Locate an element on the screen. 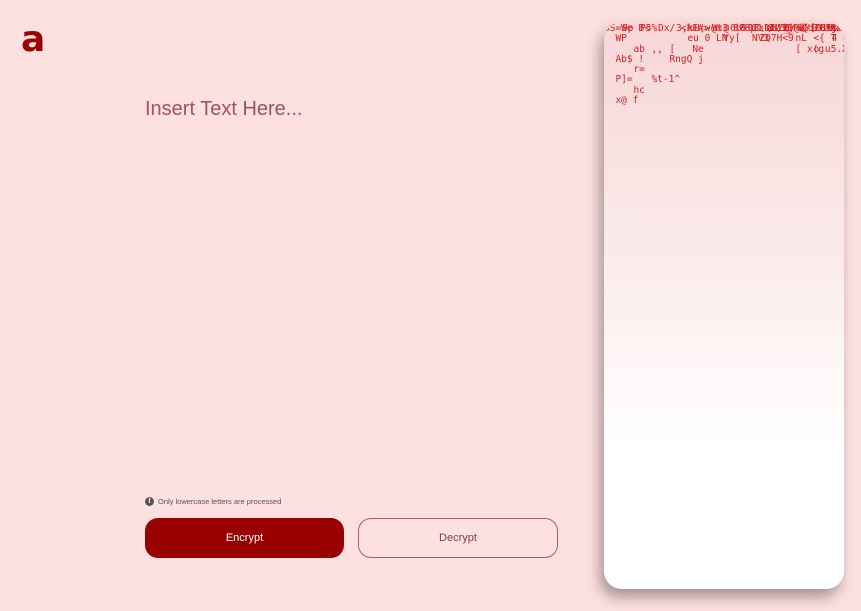  decrypt-button: Decrypt is located at coordinates (458, 538).